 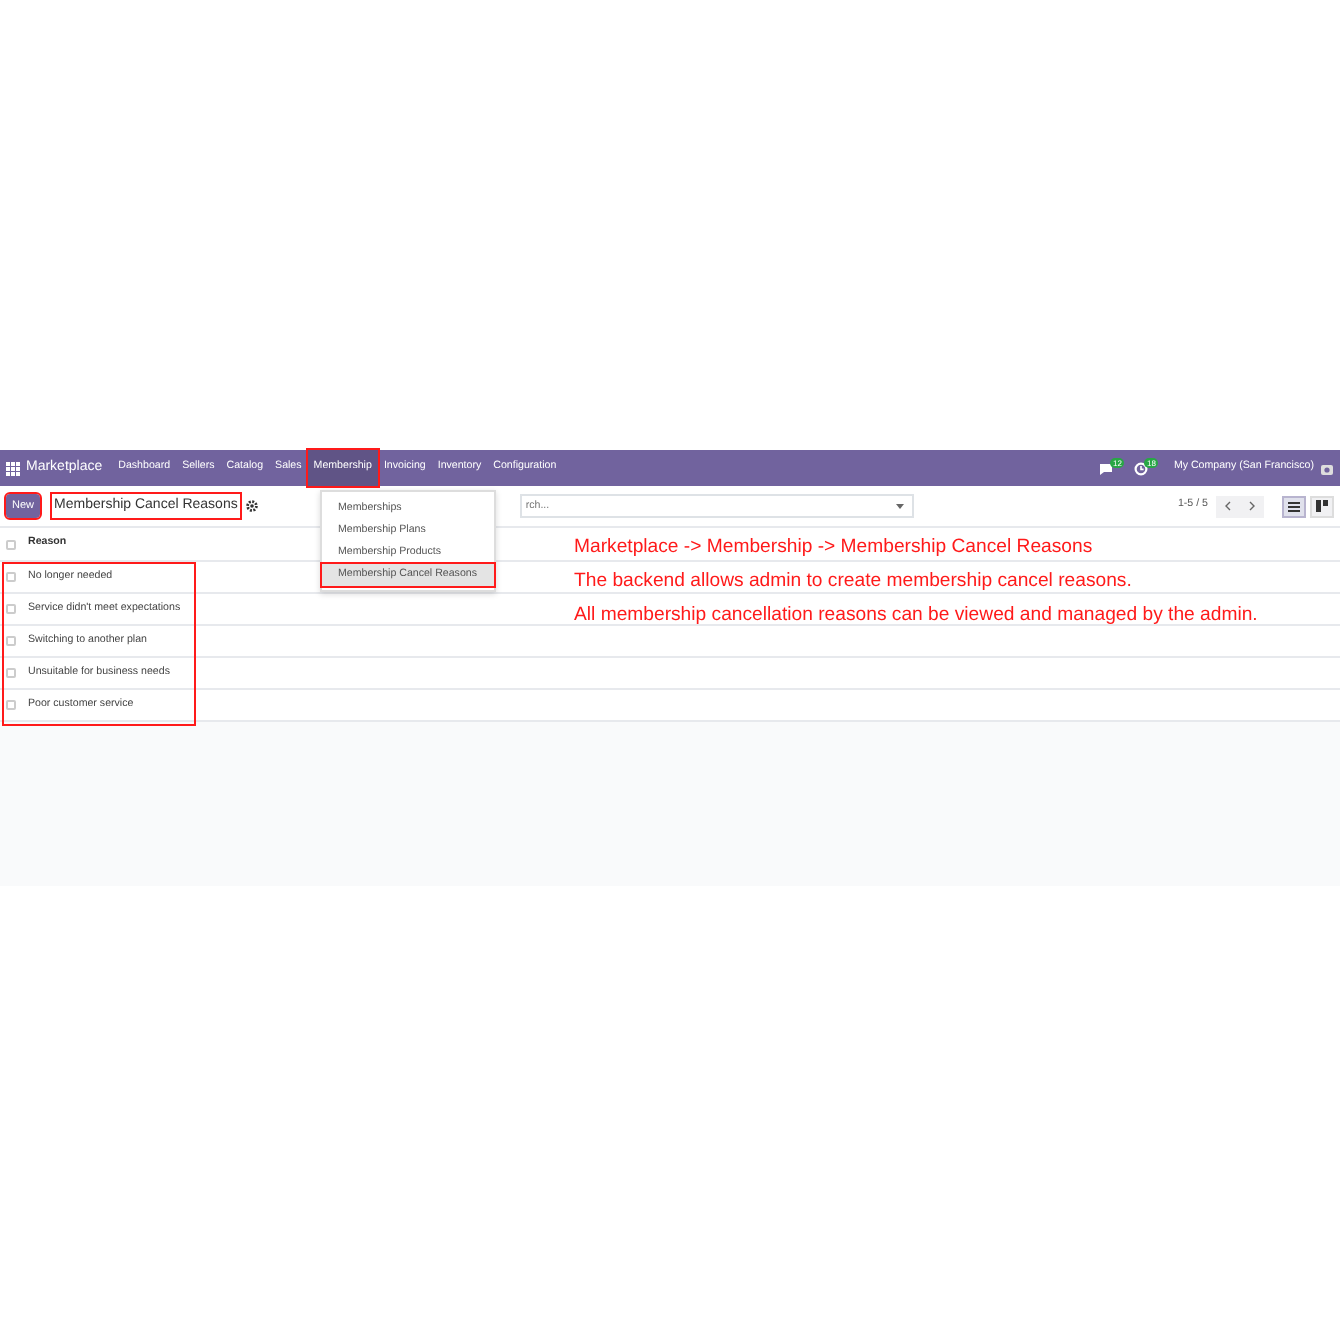 I want to click on kanban-icon, so click(x=1322, y=506).